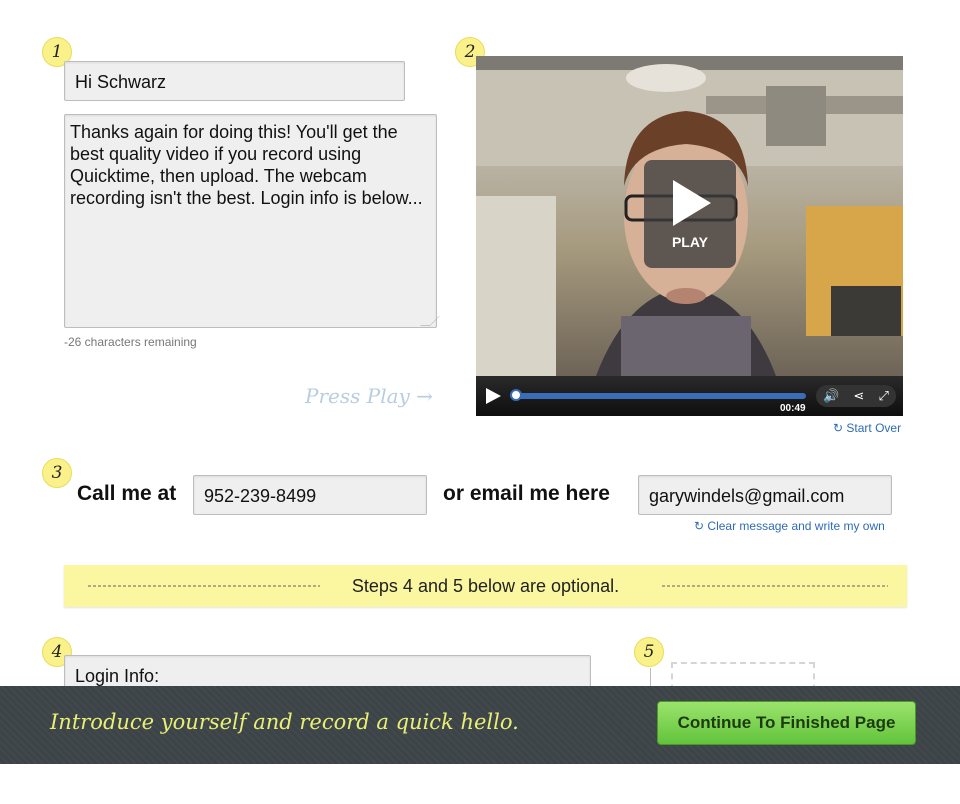 This screenshot has width=960, height=804. What do you see at coordinates (658, 396) in the screenshot?
I see `progress-bar` at bounding box center [658, 396].